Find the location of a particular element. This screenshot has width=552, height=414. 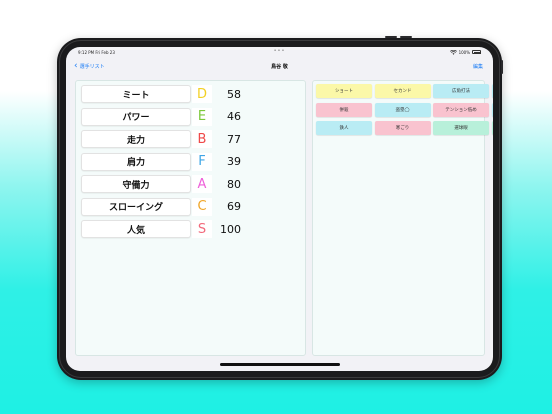

stat-grade: B is located at coordinates (202, 139).